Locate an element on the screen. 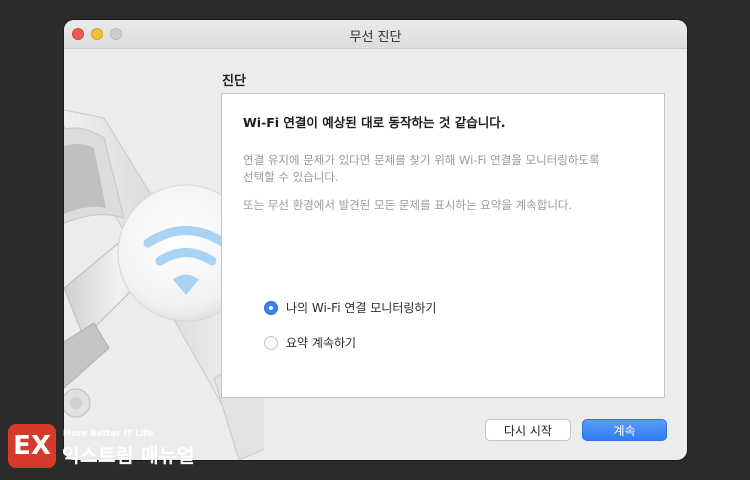 Image resolution: width=750 pixels, height=480 pixels. title-bar: 무선 진단 is located at coordinates (375, 34).